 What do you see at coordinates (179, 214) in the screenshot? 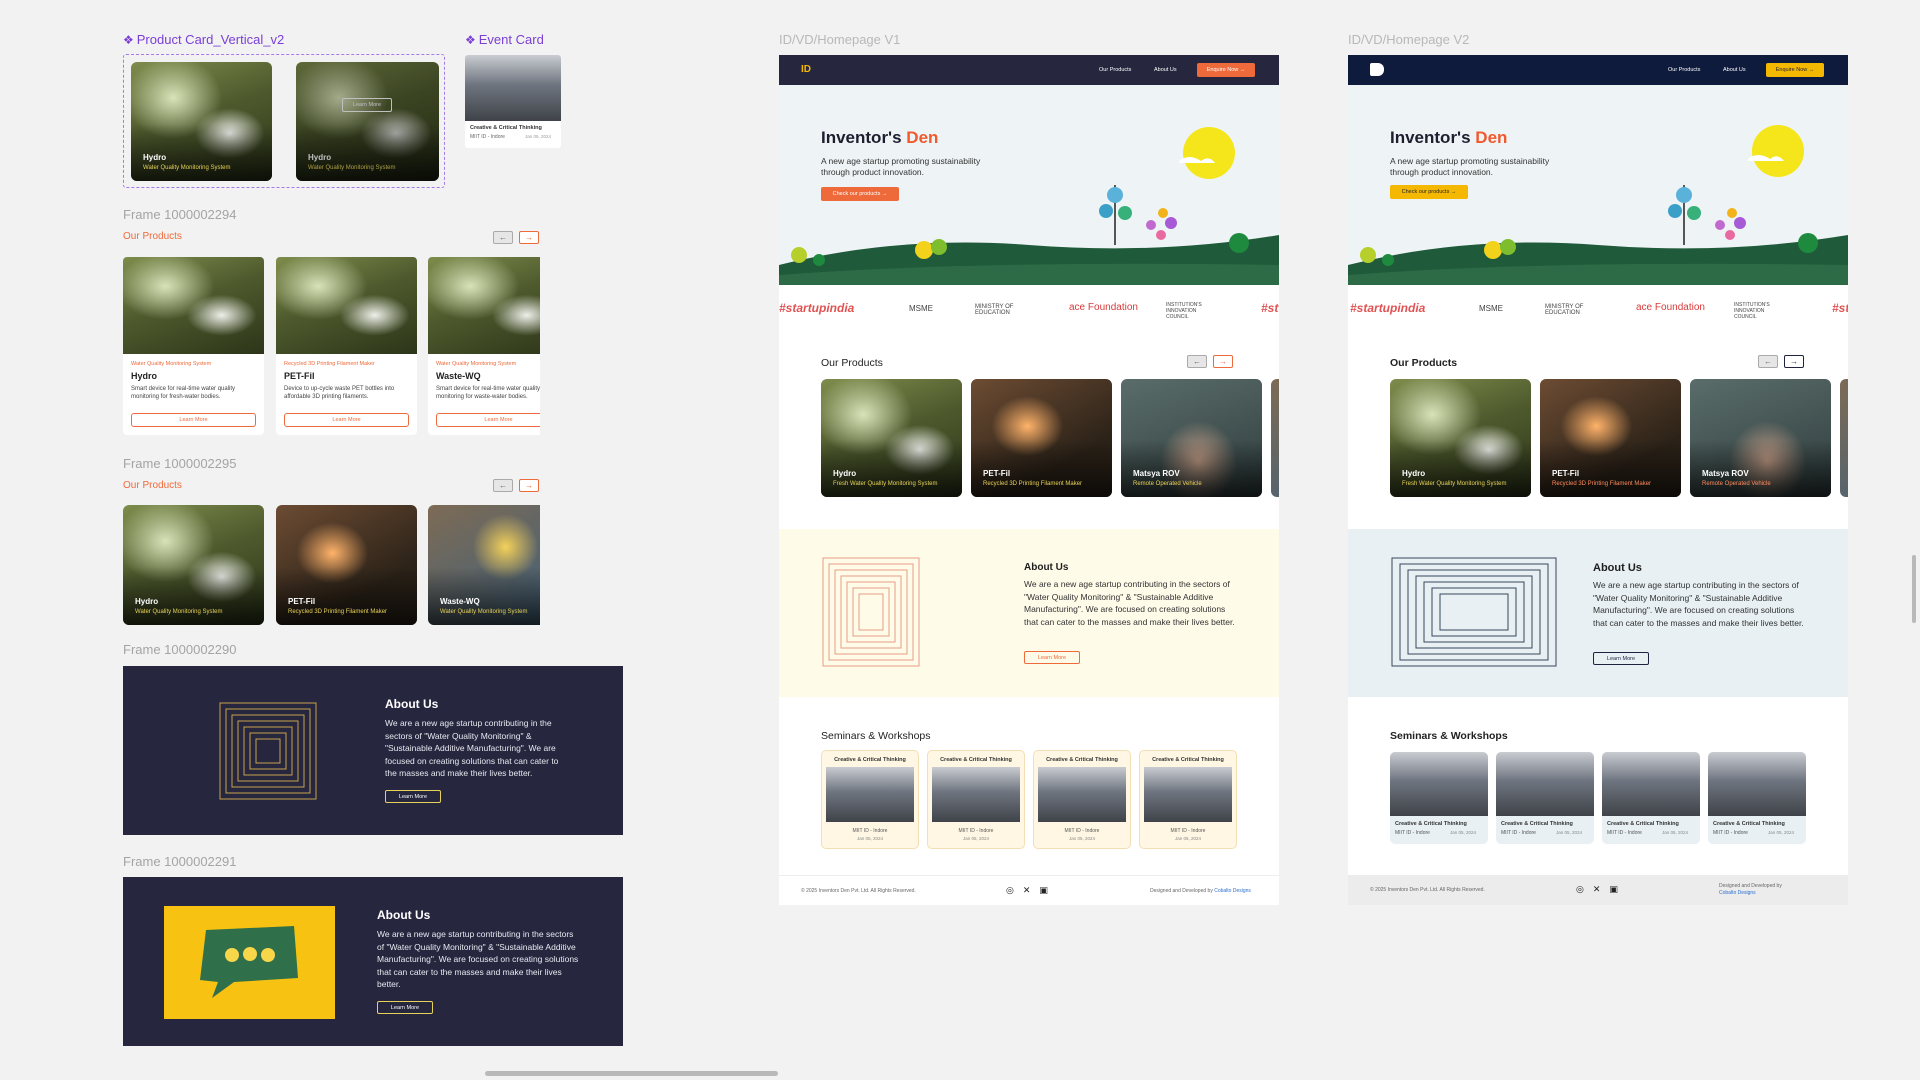
I see `frame-2294-label: Frame 1000002294` at bounding box center [179, 214].